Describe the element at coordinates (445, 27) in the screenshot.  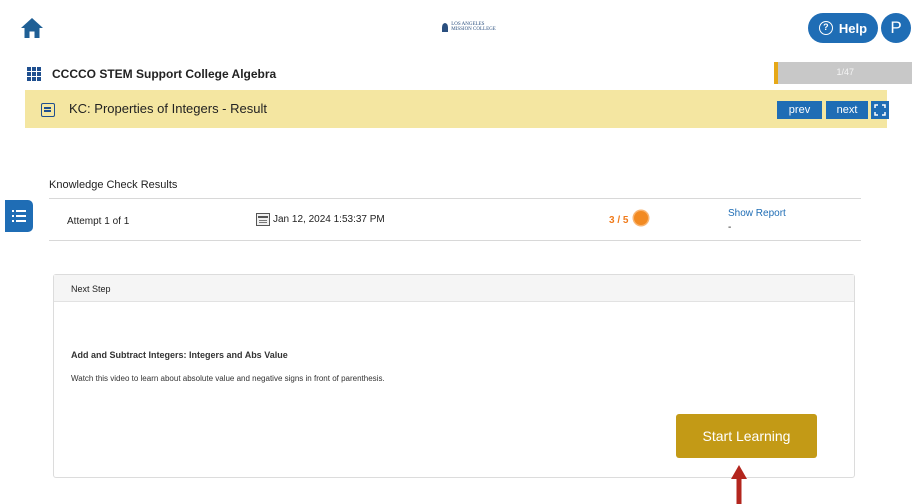
I see `college-logo-mark` at that location.